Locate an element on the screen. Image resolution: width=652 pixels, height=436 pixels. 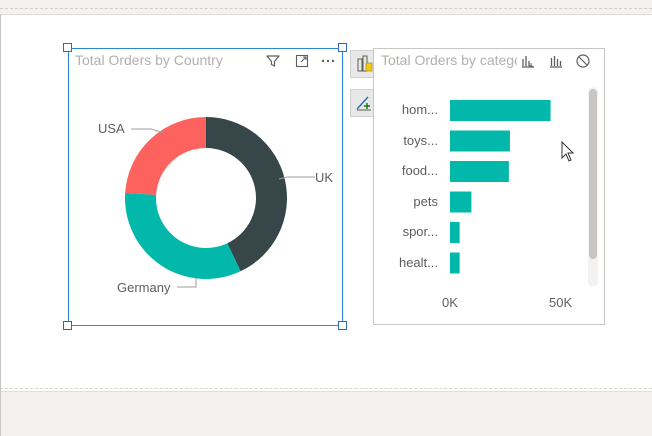
canvas-left-edge is located at coordinates (0, 225).